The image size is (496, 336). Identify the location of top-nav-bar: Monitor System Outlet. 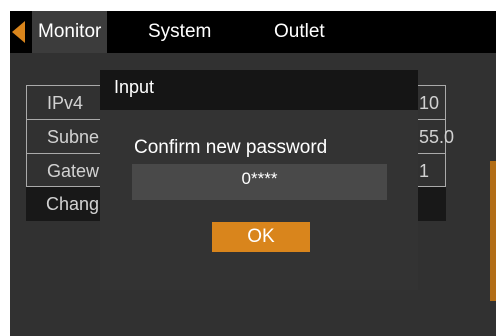
(253, 32).